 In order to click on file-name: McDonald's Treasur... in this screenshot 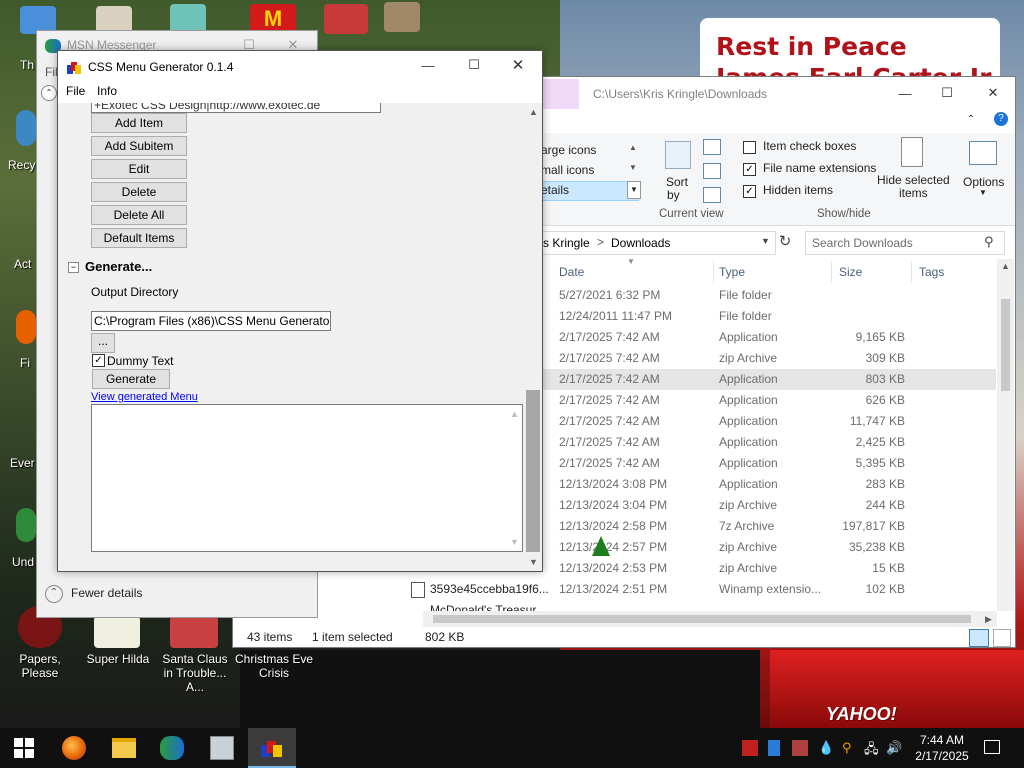, I will do `click(488, 607)`.